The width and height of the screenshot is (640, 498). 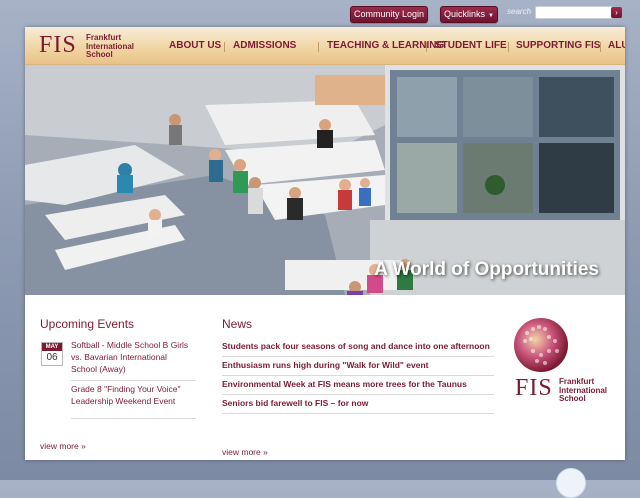 I want to click on globe-icon, so click(x=541, y=345).